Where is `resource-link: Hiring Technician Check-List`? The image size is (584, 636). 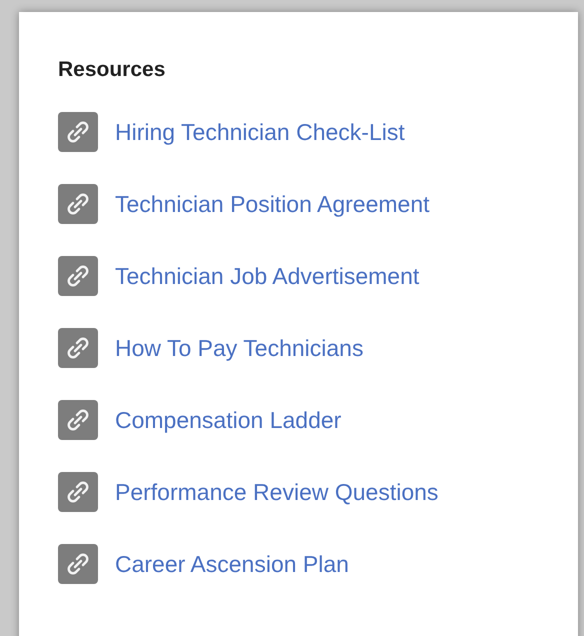 resource-link: Hiring Technician Check-List is located at coordinates (260, 132).